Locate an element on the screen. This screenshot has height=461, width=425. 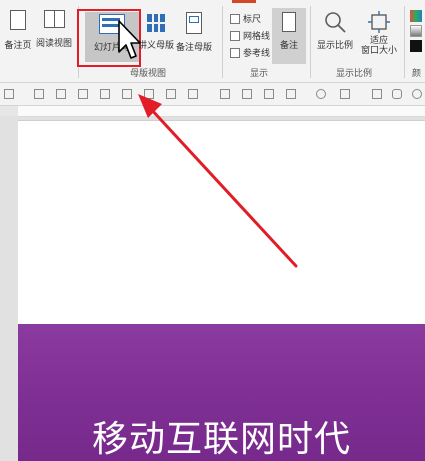
notes-page-button: 备注页 is located at coordinates (18, 30).